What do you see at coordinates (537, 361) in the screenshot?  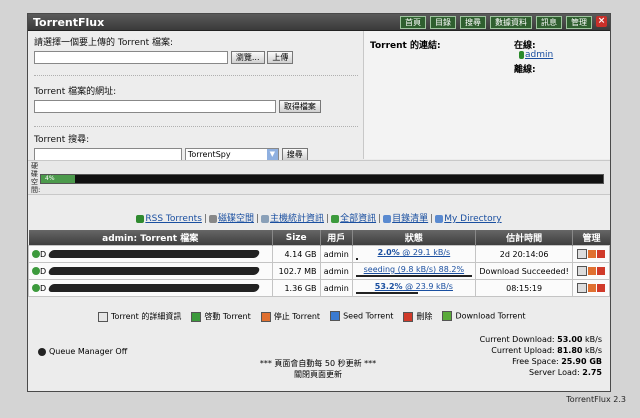 I see `stat-label: Free Space:` at bounding box center [537, 361].